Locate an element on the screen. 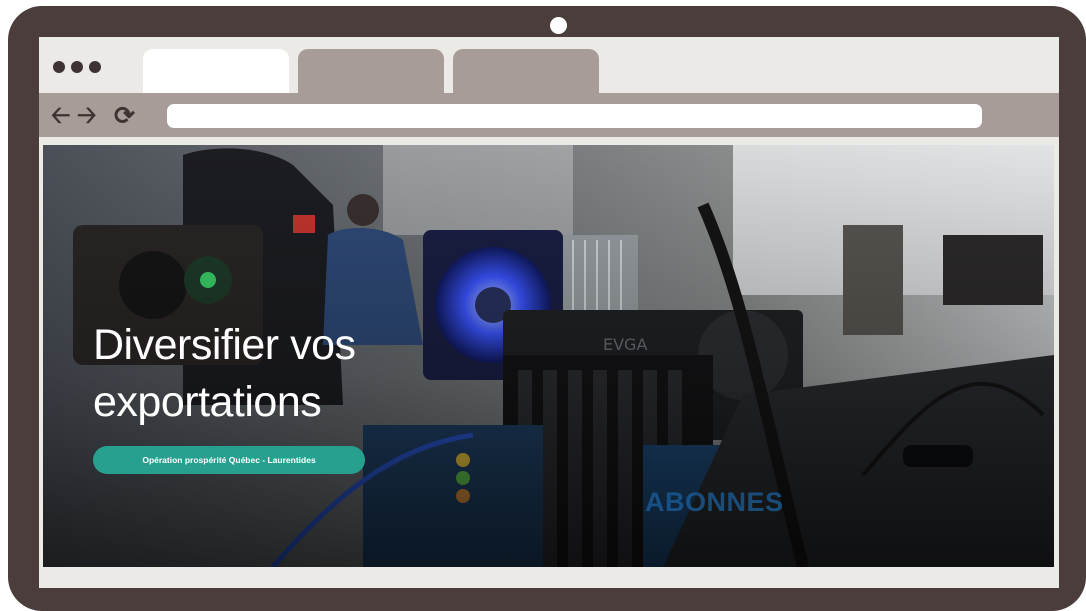 The width and height of the screenshot is (1086, 611). hero-title: Diversifier vos exportations is located at coordinates (224, 374).